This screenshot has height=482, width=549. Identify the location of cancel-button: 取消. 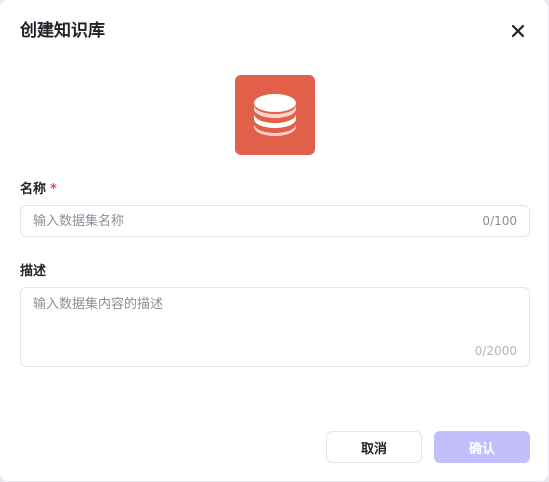
(374, 447).